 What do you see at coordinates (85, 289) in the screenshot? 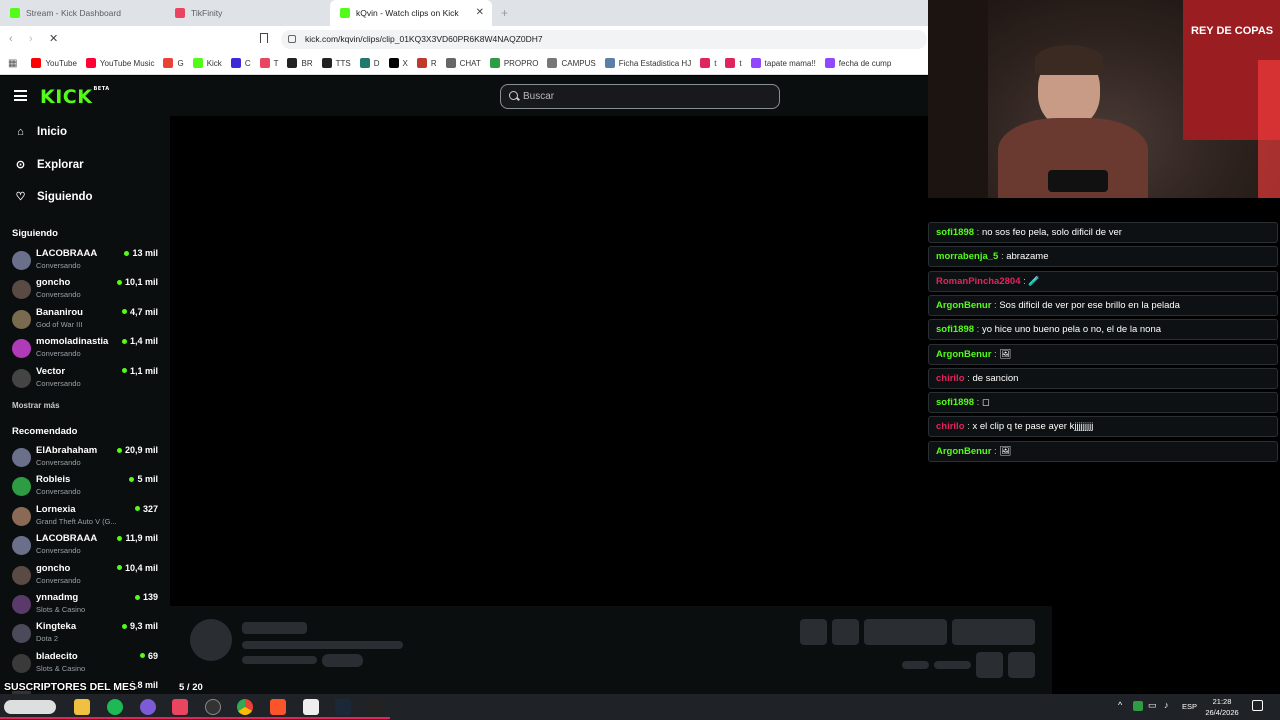
I see `channel-item: goncho Conversando 10,1 mil` at bounding box center [85, 289].